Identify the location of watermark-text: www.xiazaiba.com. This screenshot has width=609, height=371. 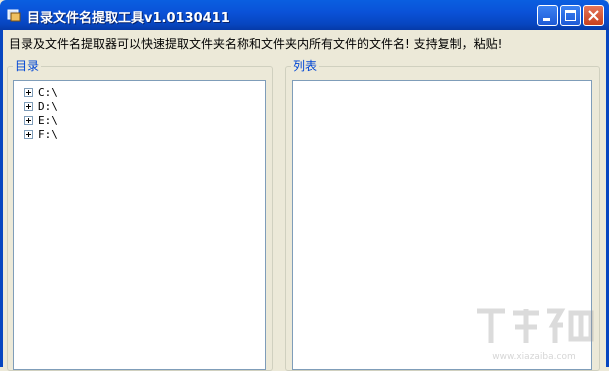
(534, 357).